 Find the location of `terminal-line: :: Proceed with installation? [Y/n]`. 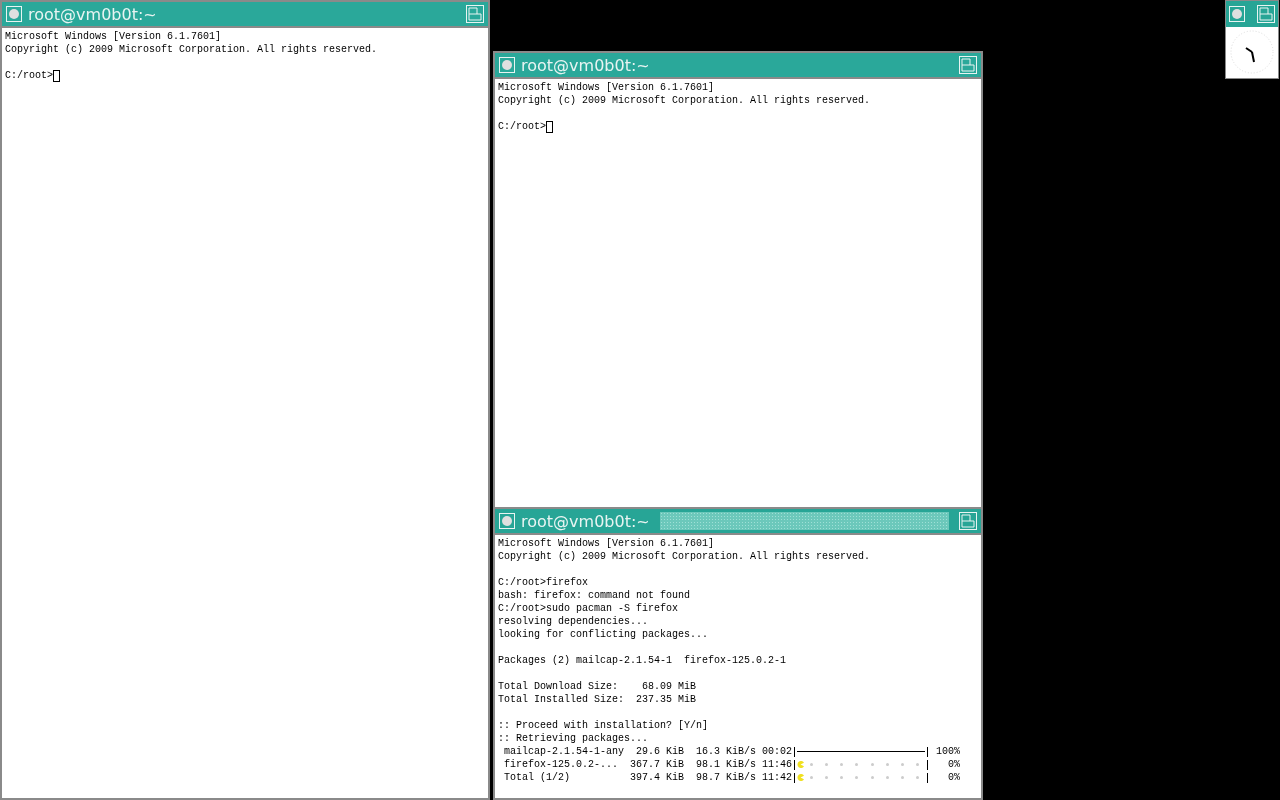

terminal-line: :: Proceed with installation? [Y/n] is located at coordinates (603, 725).